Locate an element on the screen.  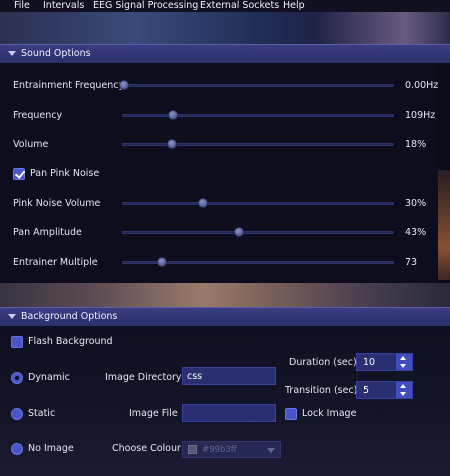
volume-label: Volume is located at coordinates (31, 144).